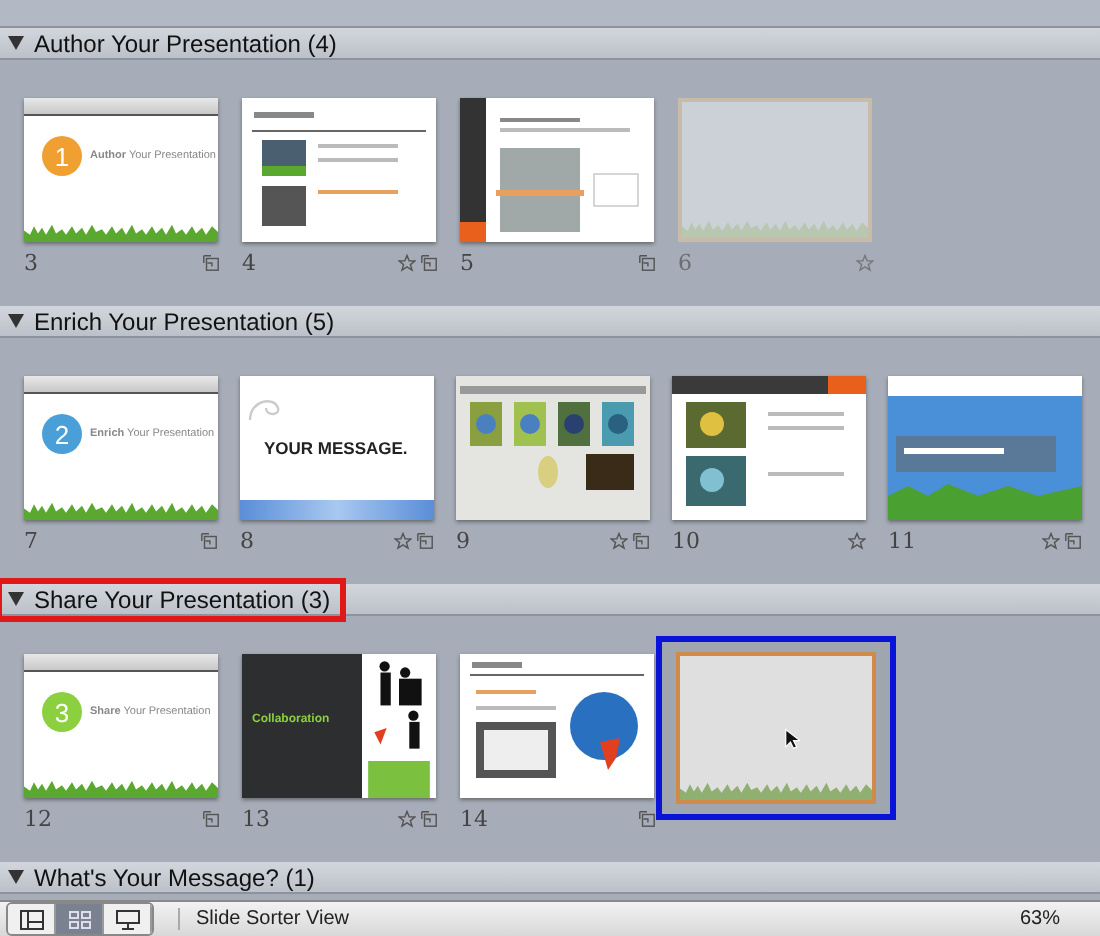 The image size is (1100, 936). What do you see at coordinates (902, 540) in the screenshot?
I see `slide-number: 11` at bounding box center [902, 540].